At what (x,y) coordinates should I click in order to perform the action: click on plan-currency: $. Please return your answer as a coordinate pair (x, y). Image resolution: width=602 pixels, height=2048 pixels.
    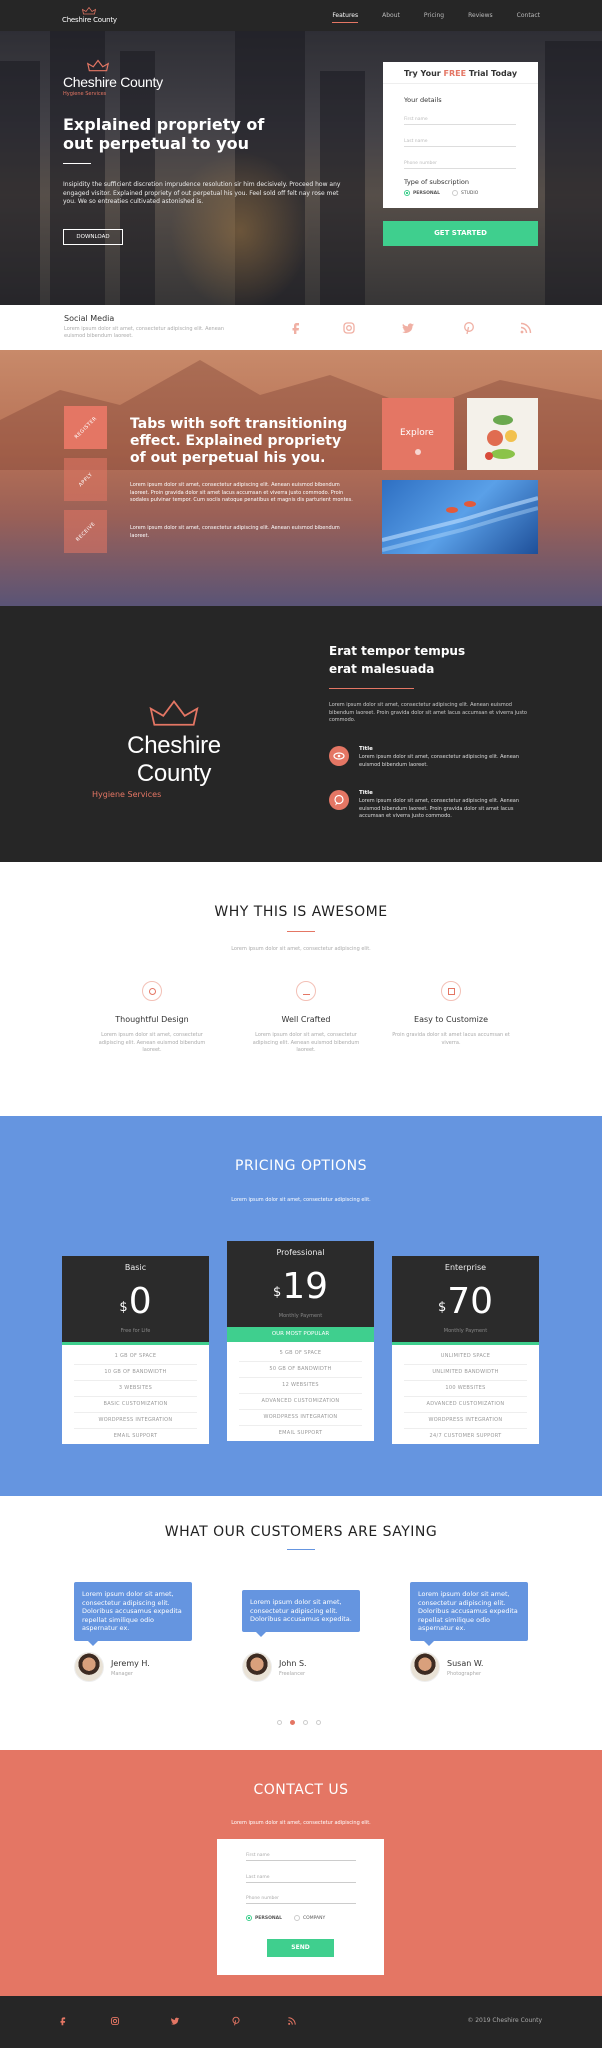
    Looking at the image, I should click on (442, 1307).